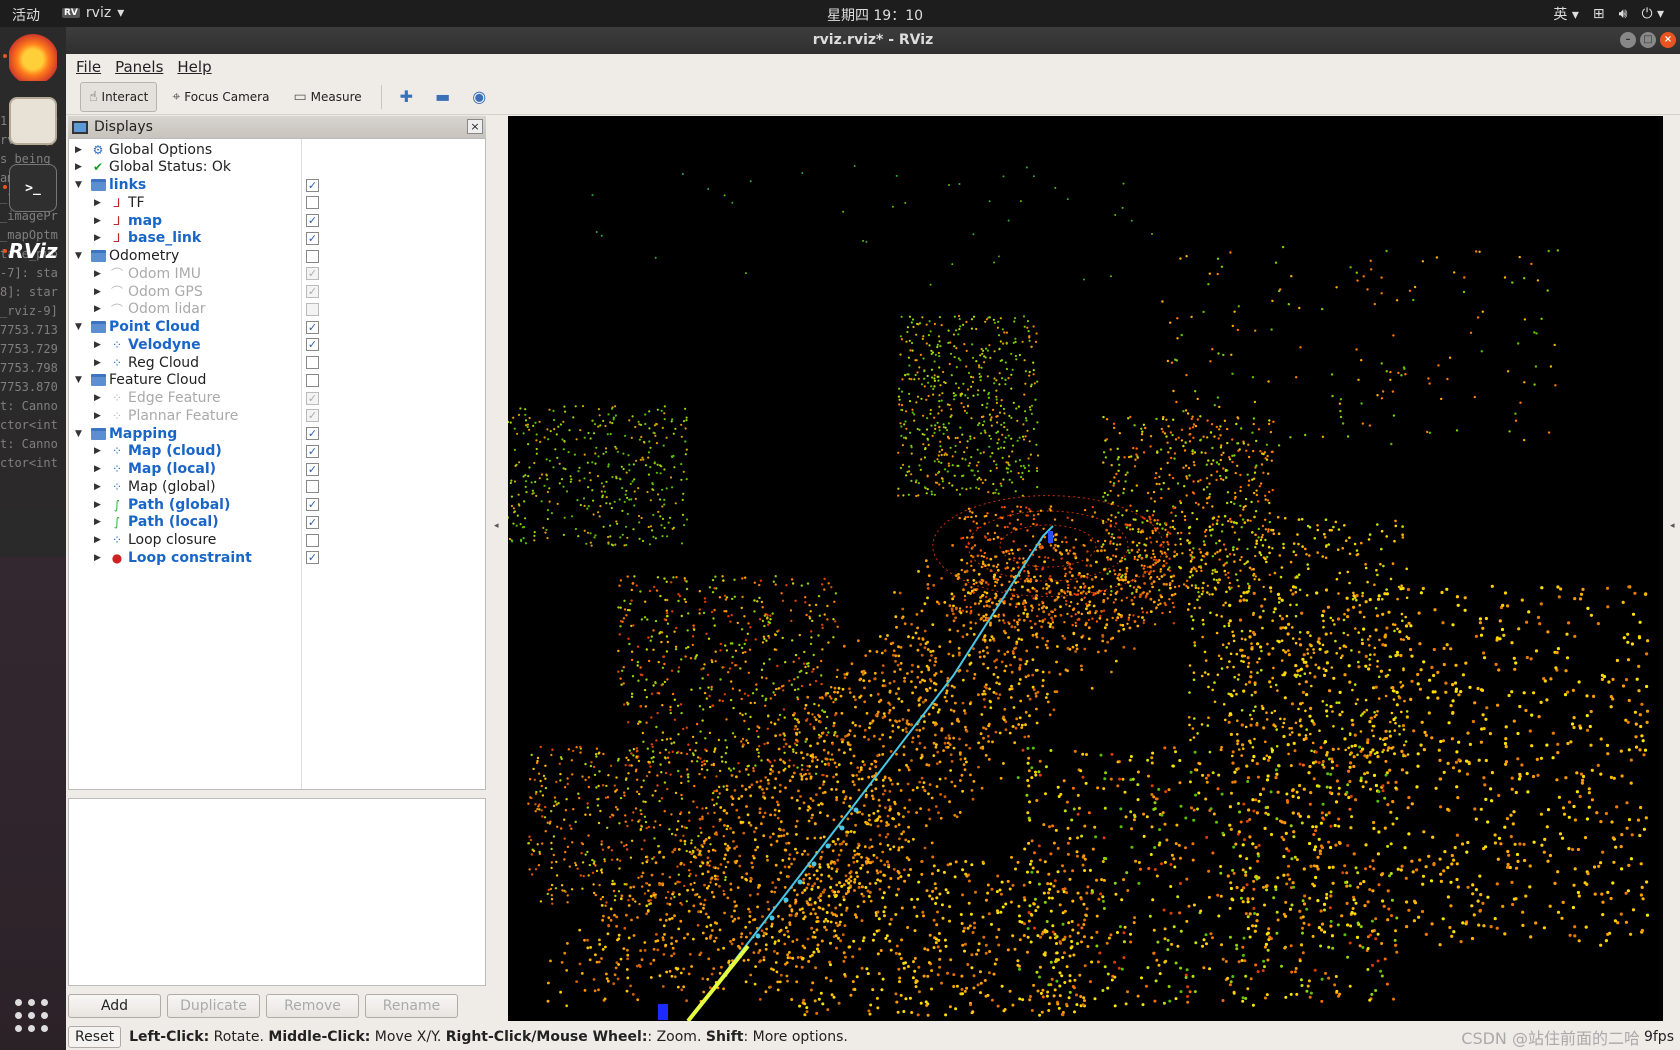 Image resolution: width=1680 pixels, height=1050 pixels. Describe the element at coordinates (277, 380) in the screenshot. I see `display-item: ▼ Feature Cloud` at that location.